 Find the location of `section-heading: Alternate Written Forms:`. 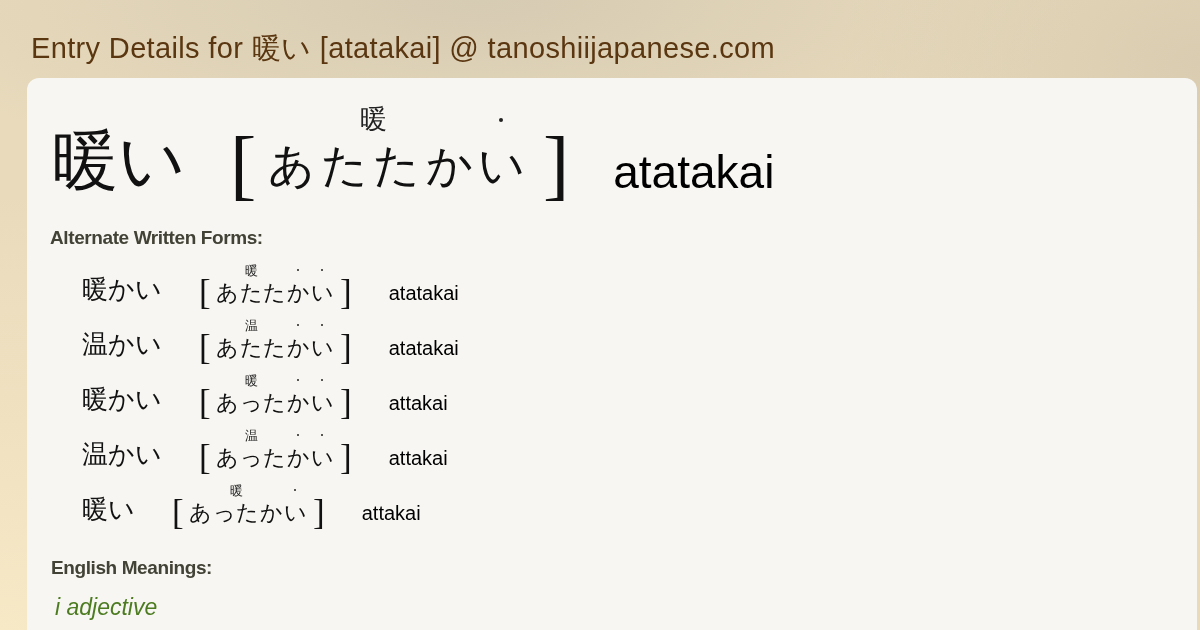

section-heading: Alternate Written Forms: is located at coordinates (156, 238).